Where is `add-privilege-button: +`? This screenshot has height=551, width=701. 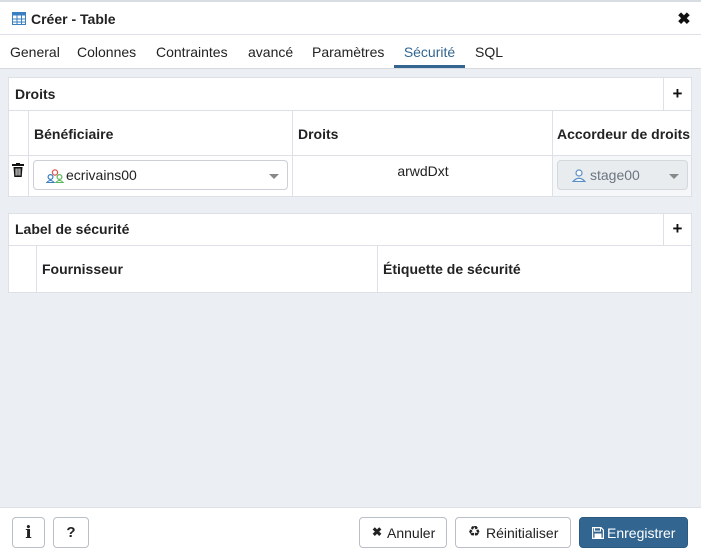 add-privilege-button: + is located at coordinates (677, 94).